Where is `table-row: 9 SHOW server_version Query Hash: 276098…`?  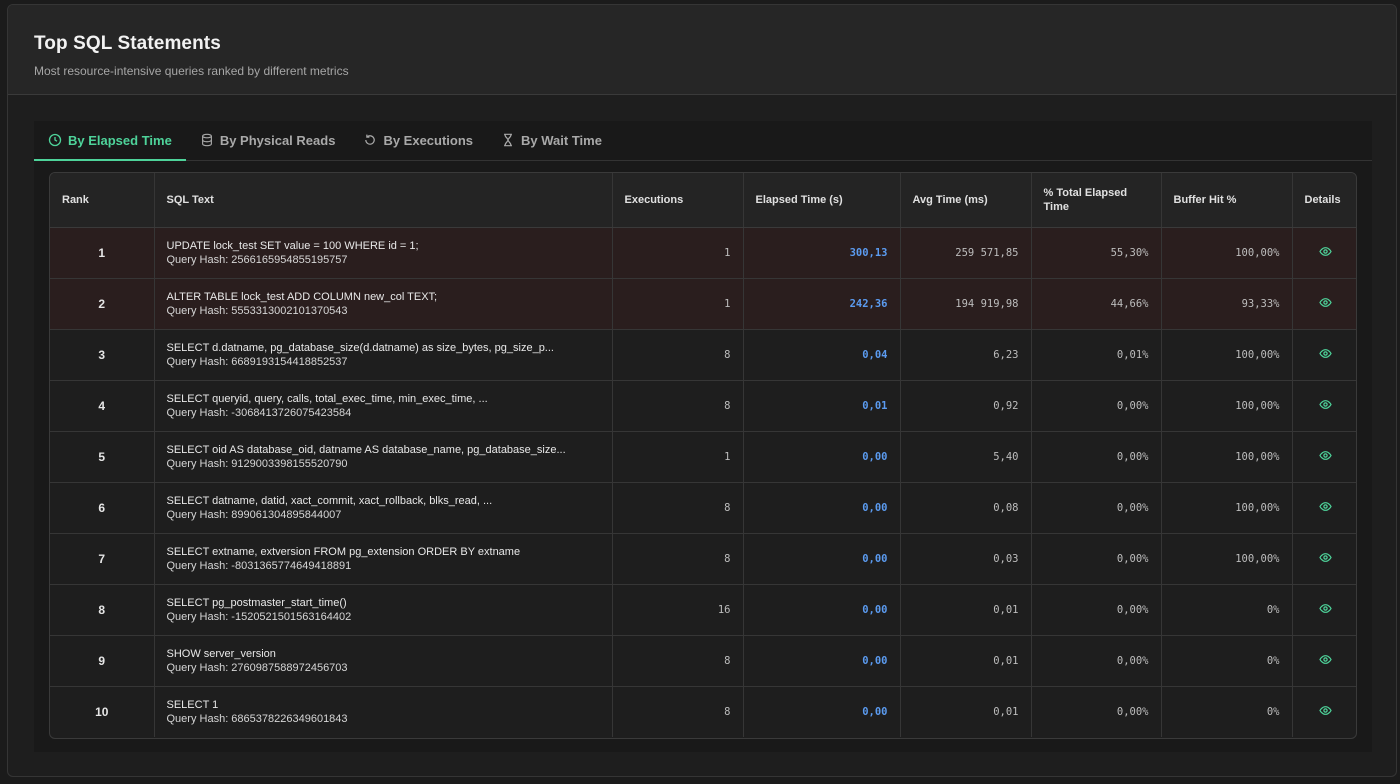 table-row: 9 SHOW server_version Query Hash: 276098… is located at coordinates (703, 661).